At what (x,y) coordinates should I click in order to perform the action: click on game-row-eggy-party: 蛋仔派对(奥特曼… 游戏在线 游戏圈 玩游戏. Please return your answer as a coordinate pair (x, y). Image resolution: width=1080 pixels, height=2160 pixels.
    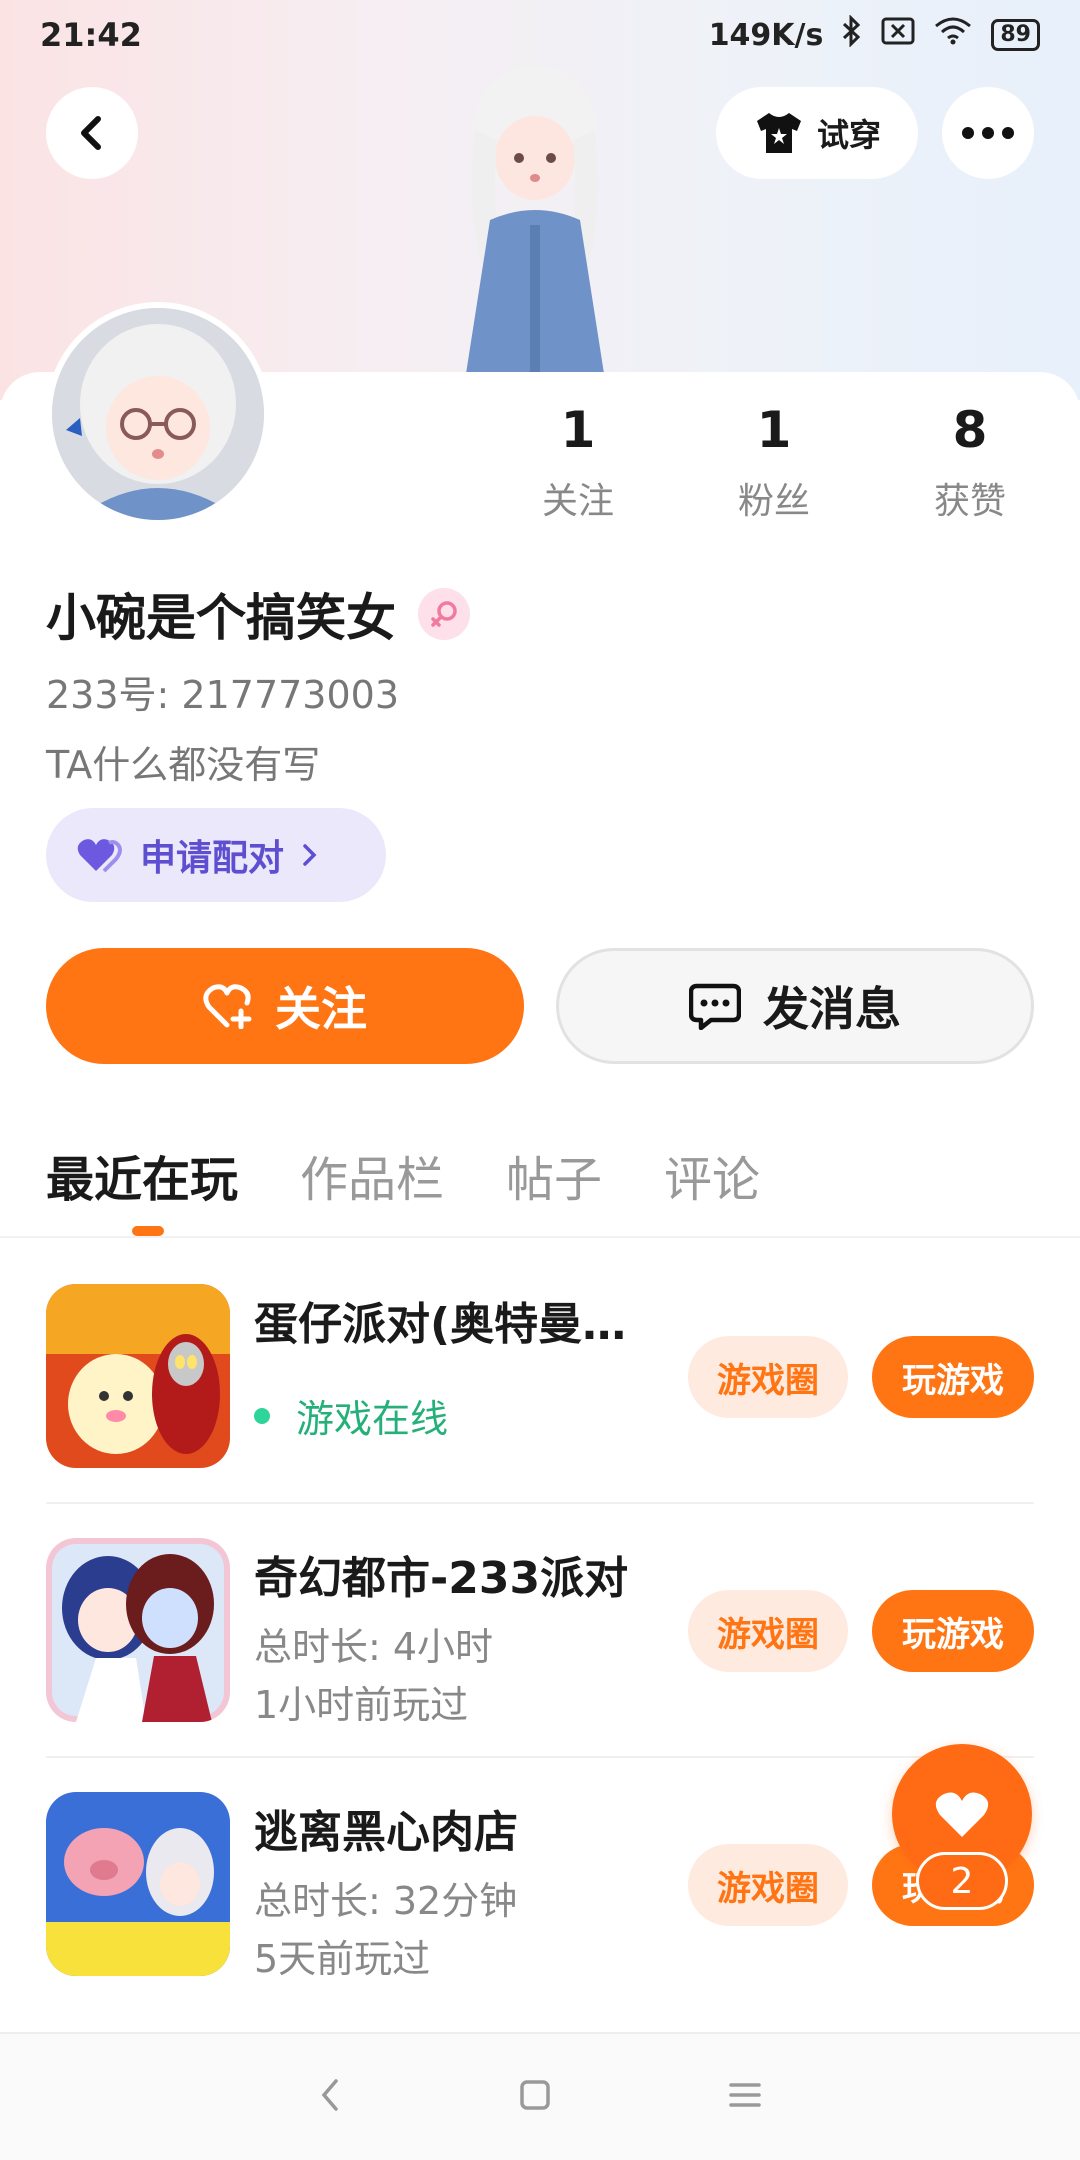
    Looking at the image, I should click on (540, 1377).